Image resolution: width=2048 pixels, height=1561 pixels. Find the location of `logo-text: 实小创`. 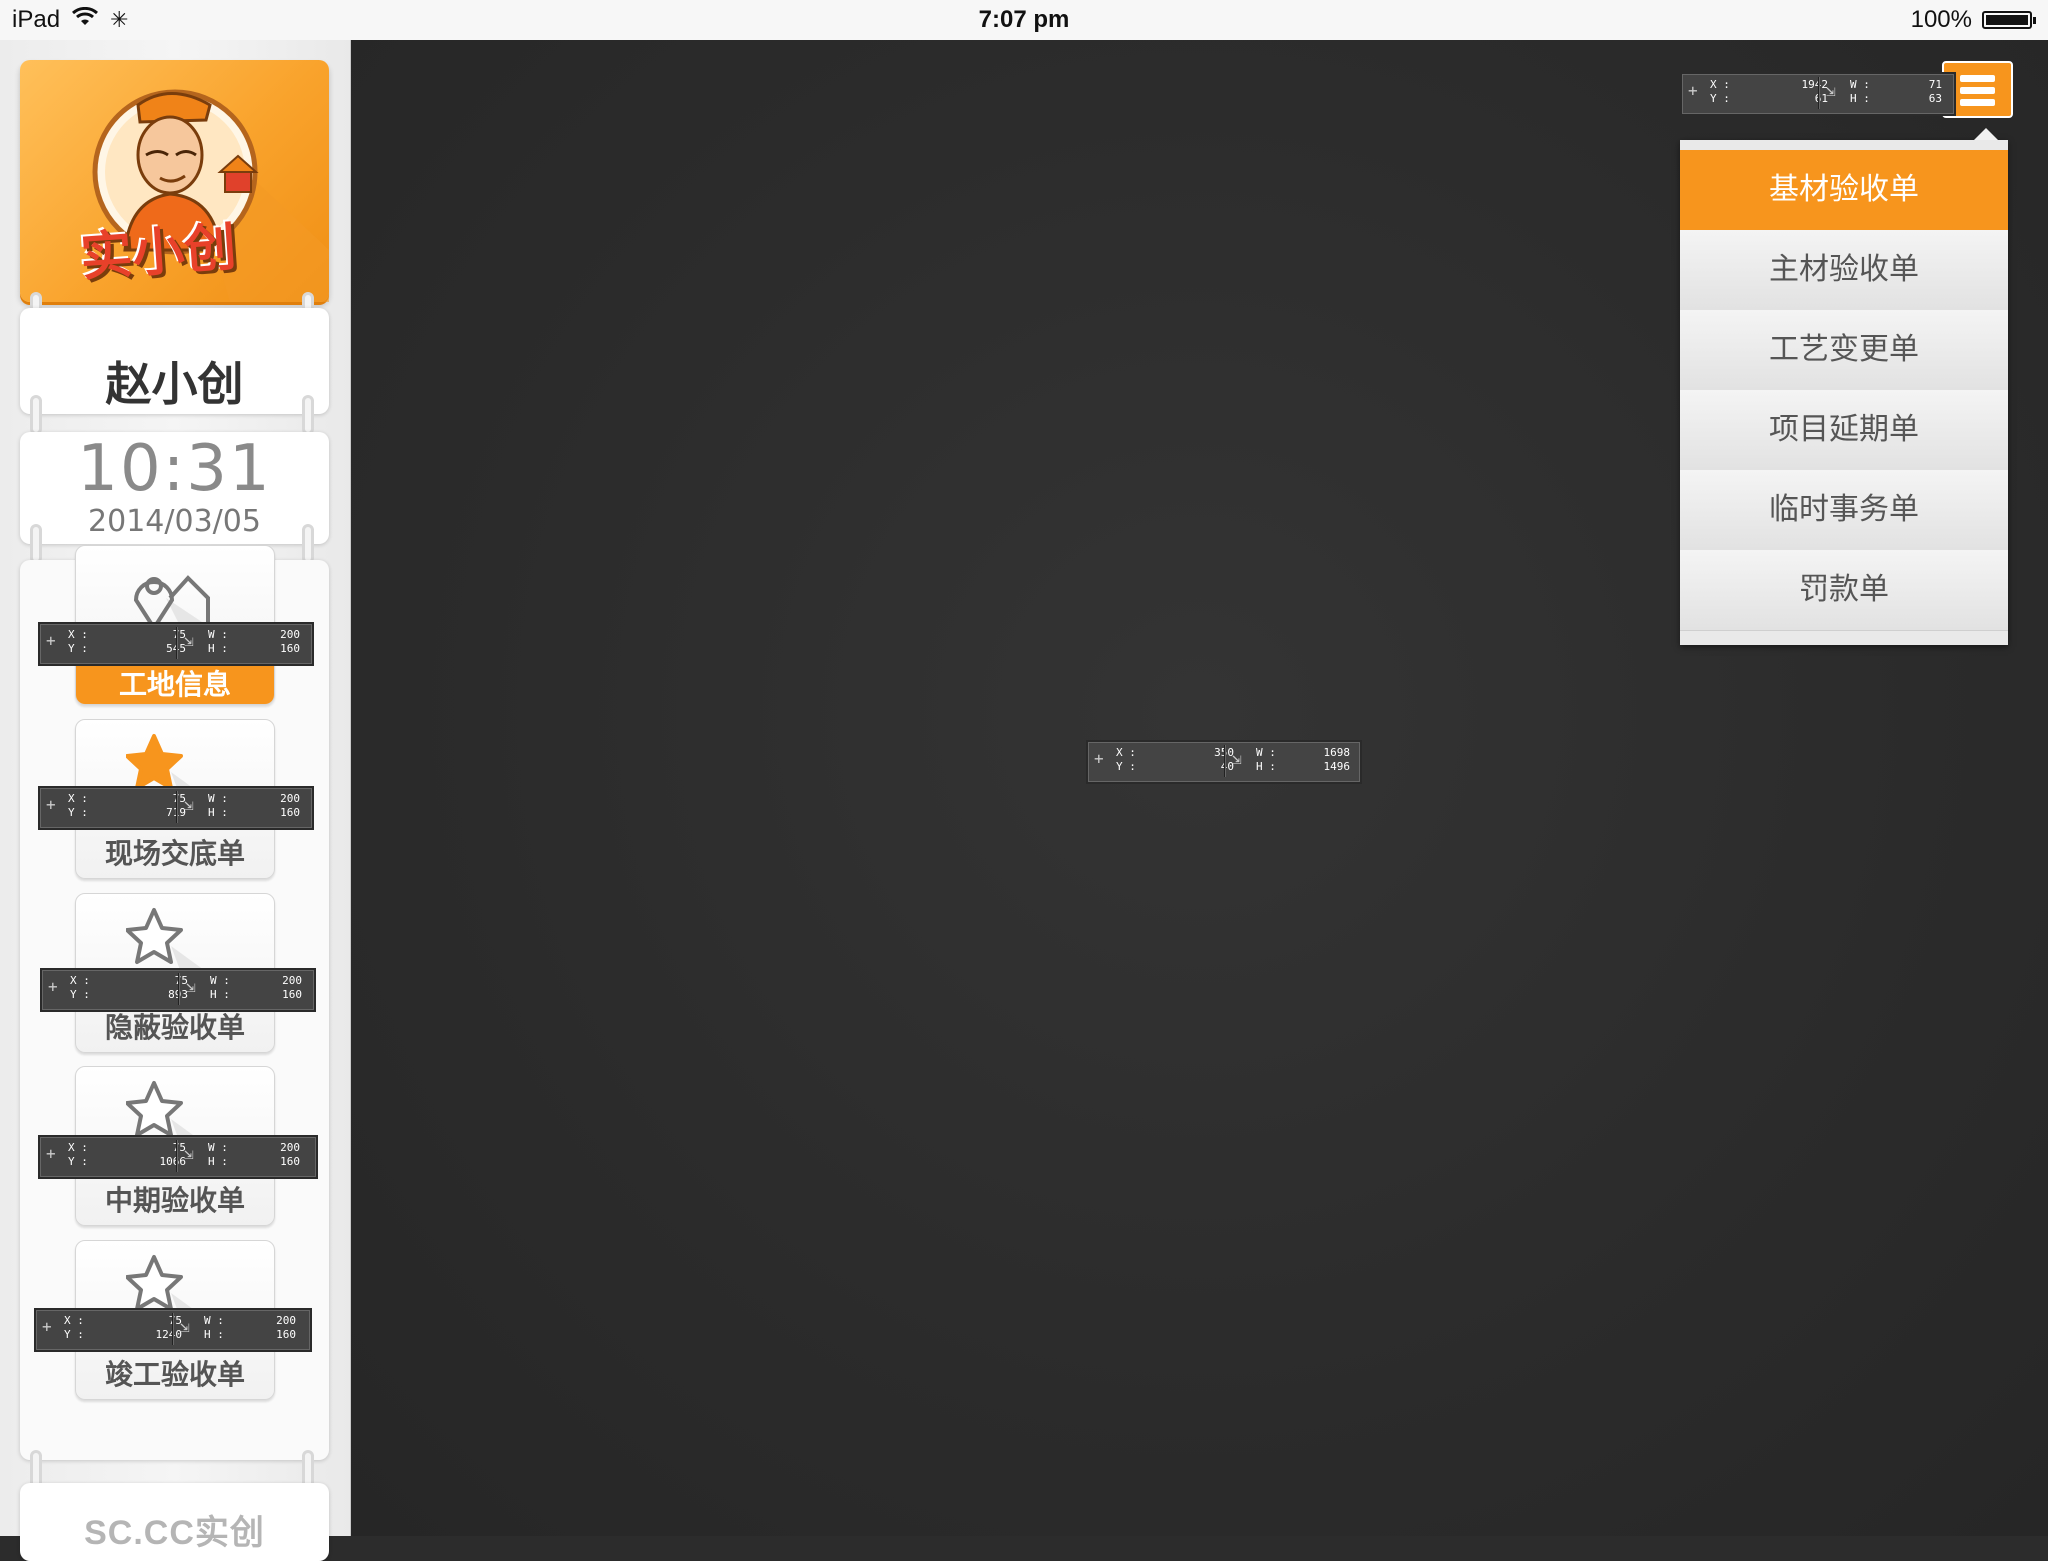

logo-text: 实小创 is located at coordinates (158, 253).